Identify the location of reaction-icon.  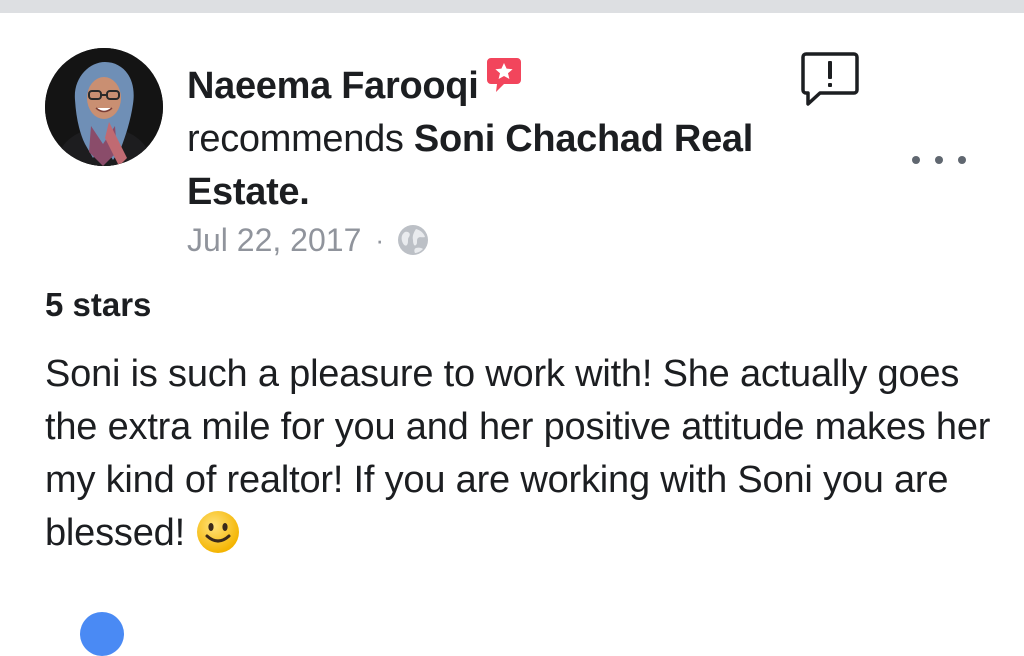
(102, 634).